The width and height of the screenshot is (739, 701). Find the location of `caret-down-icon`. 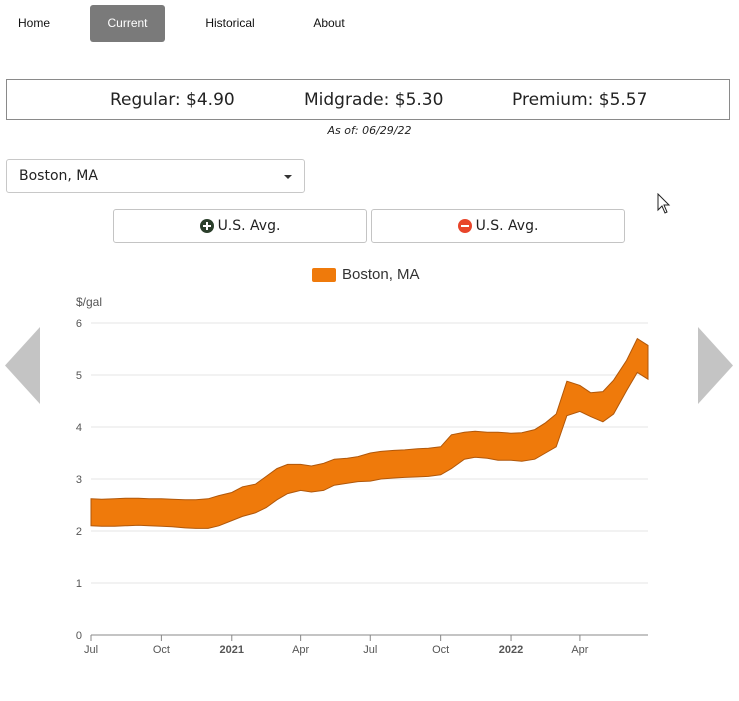

caret-down-icon is located at coordinates (288, 177).